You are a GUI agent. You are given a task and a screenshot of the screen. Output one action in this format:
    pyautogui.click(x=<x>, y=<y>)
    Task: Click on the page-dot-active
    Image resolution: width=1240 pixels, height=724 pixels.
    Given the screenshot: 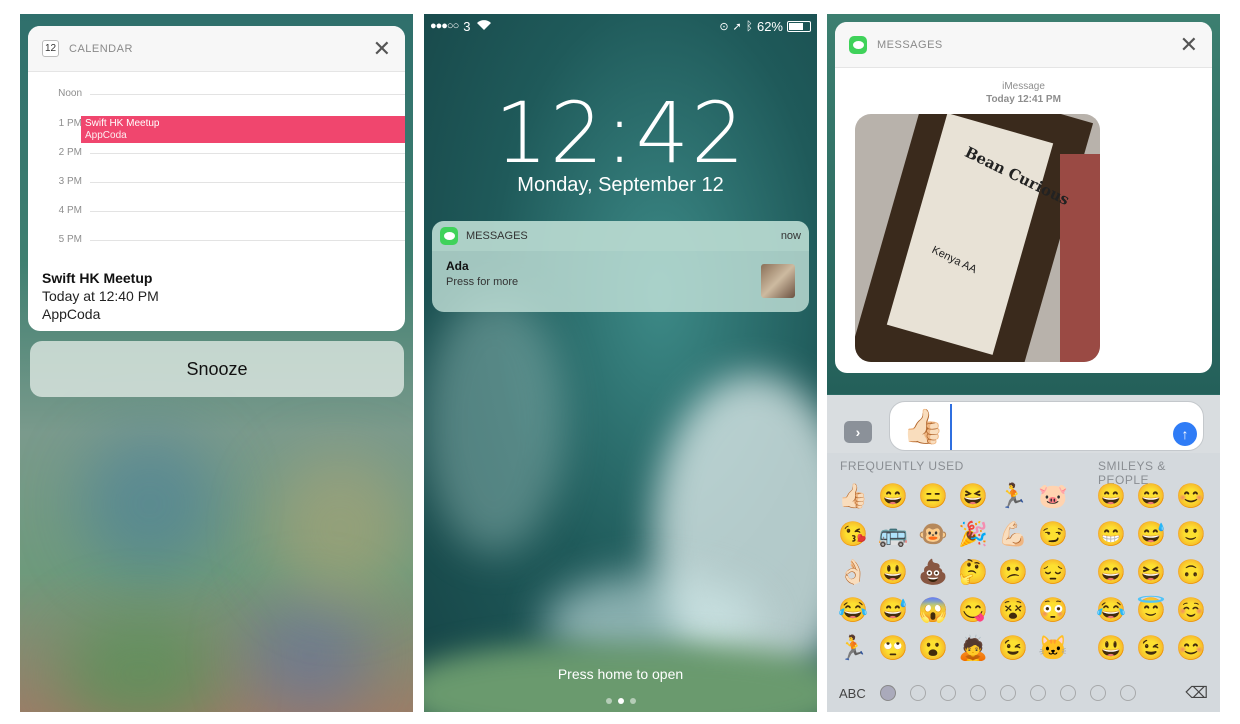 What is the action you would take?
    pyautogui.click(x=620, y=701)
    